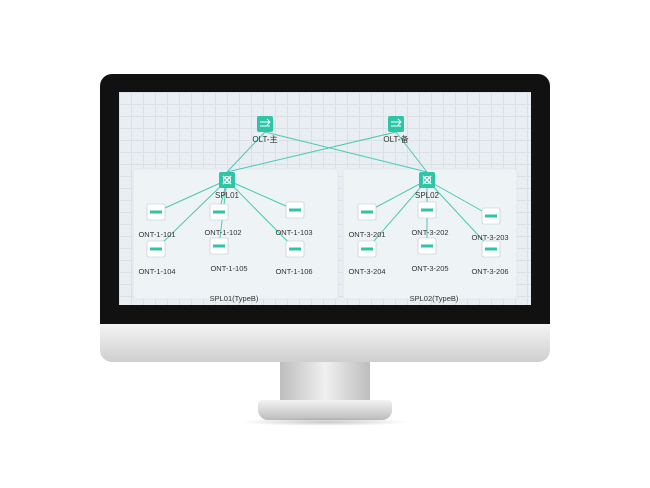  What do you see at coordinates (156, 234) in the screenshot?
I see `ont-label: ONT-1-101` at bounding box center [156, 234].